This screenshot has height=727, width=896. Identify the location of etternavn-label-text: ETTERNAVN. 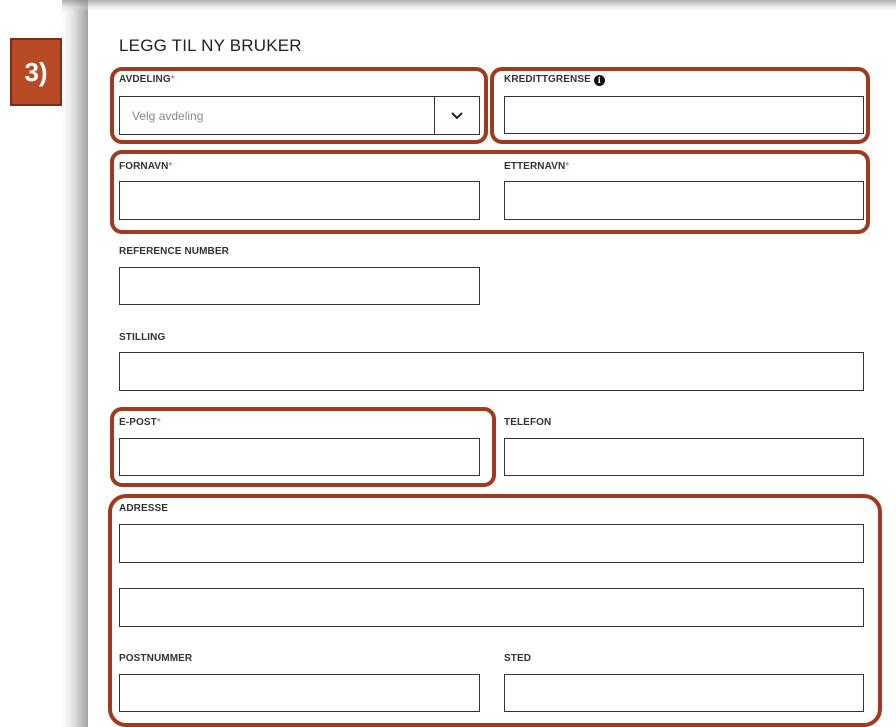
(535, 166).